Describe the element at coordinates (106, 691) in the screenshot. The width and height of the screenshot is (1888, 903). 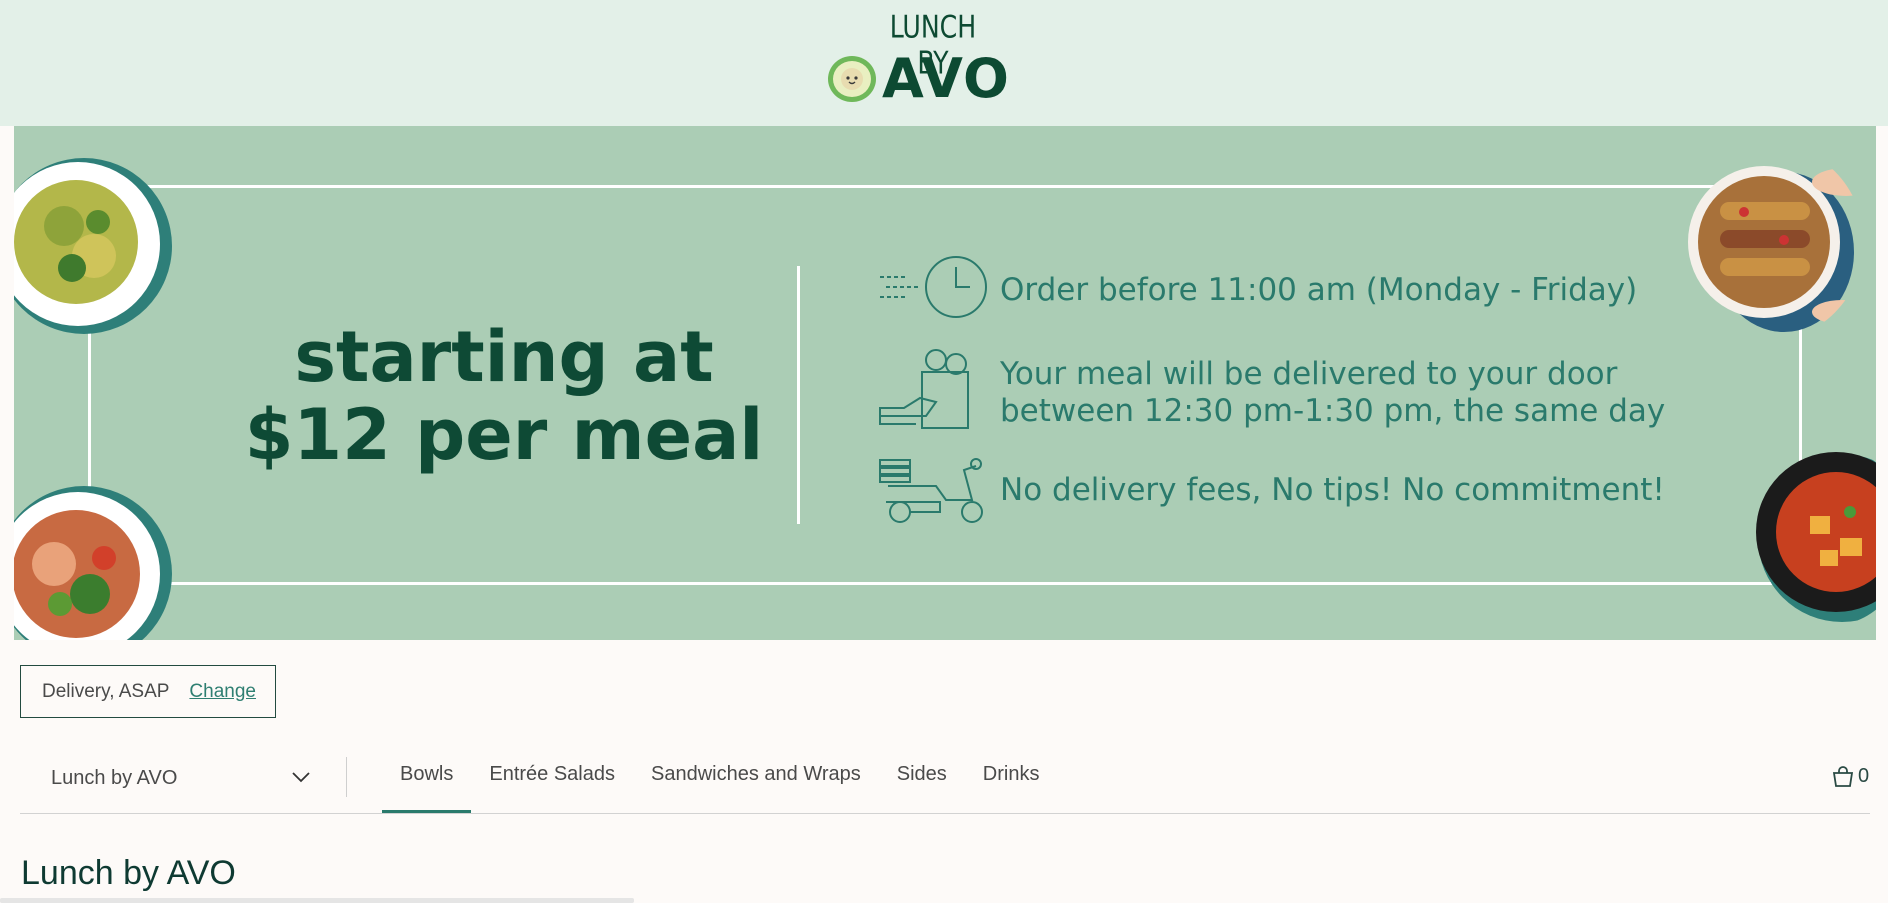
I see `delivery-label: Delivery, ASAP` at that location.